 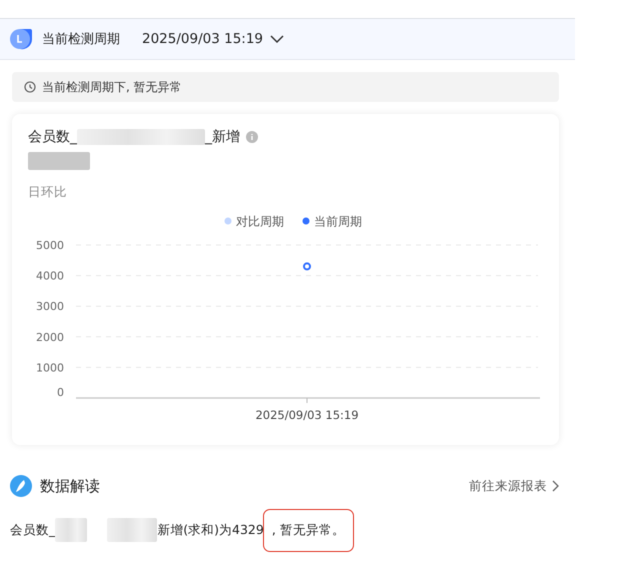 What do you see at coordinates (112, 87) in the screenshot?
I see `notice-text: 当前检测周期下, 暂无异常` at bounding box center [112, 87].